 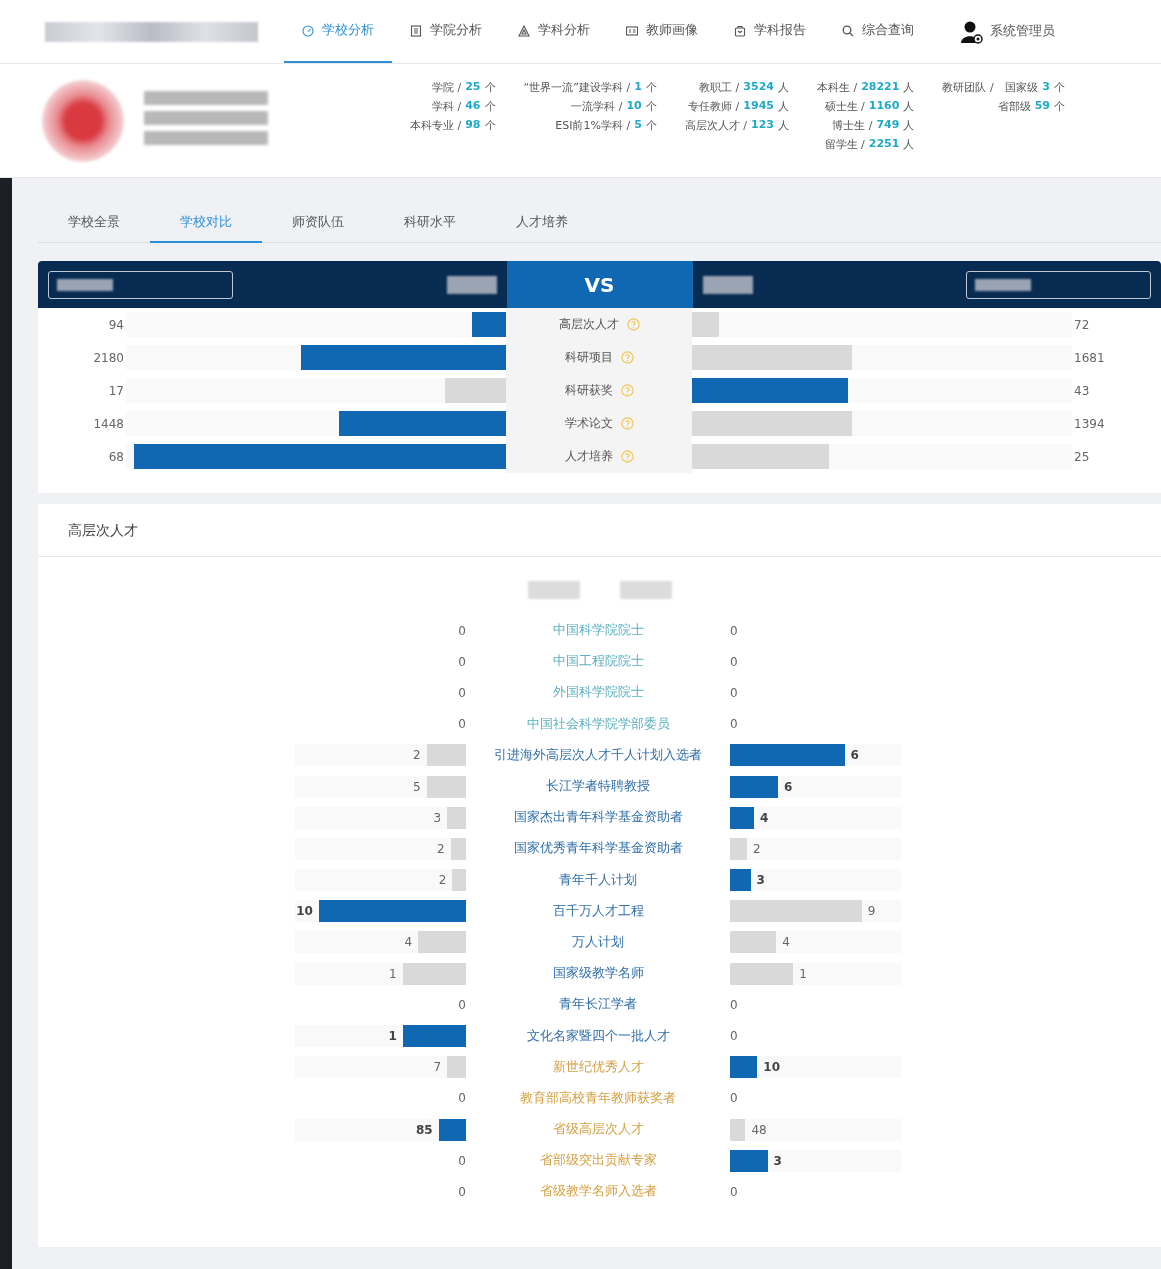 I want to click on left-value: 17, so click(x=115, y=390).